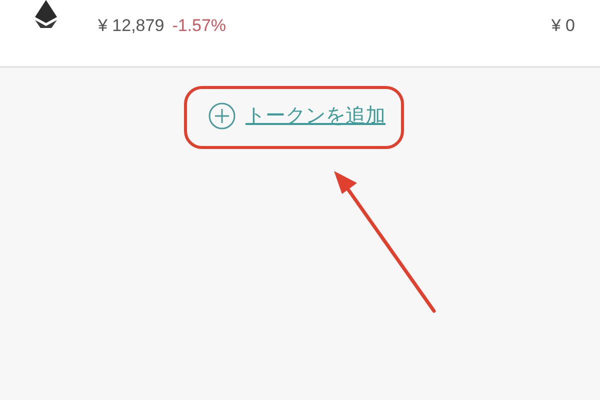 This screenshot has width=600, height=400. What do you see at coordinates (131, 26) in the screenshot?
I see `fiat-price: ¥ 12,879` at bounding box center [131, 26].